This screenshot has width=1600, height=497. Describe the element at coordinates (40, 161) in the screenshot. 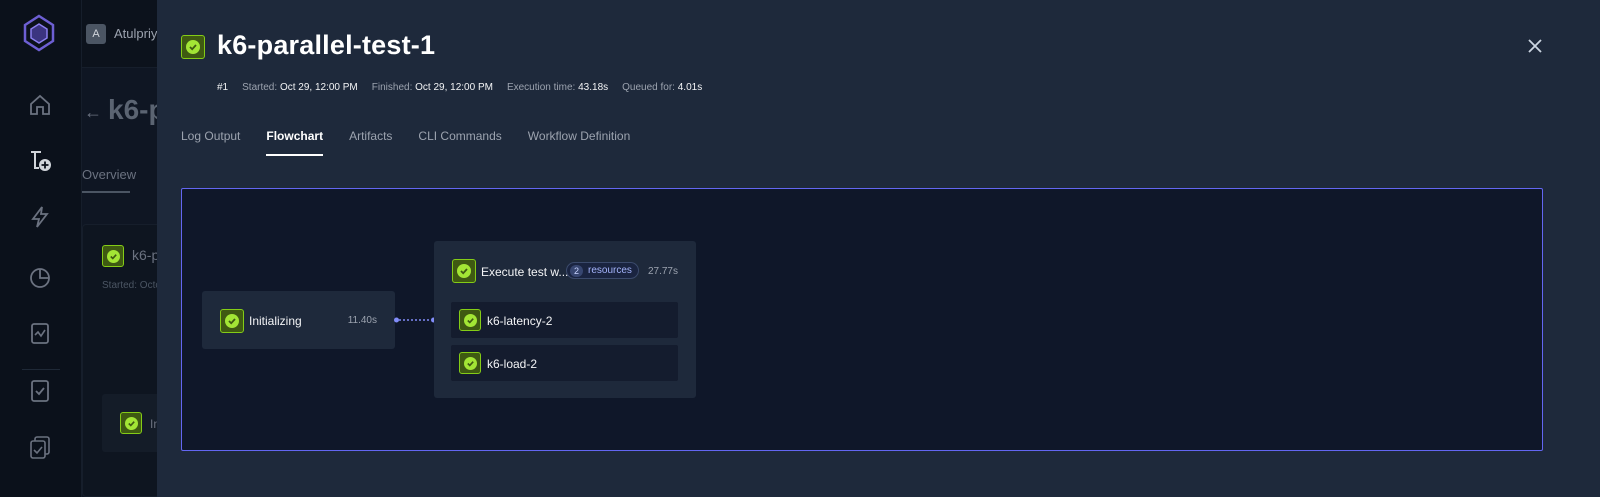

I see `workflows-add-icon` at that location.